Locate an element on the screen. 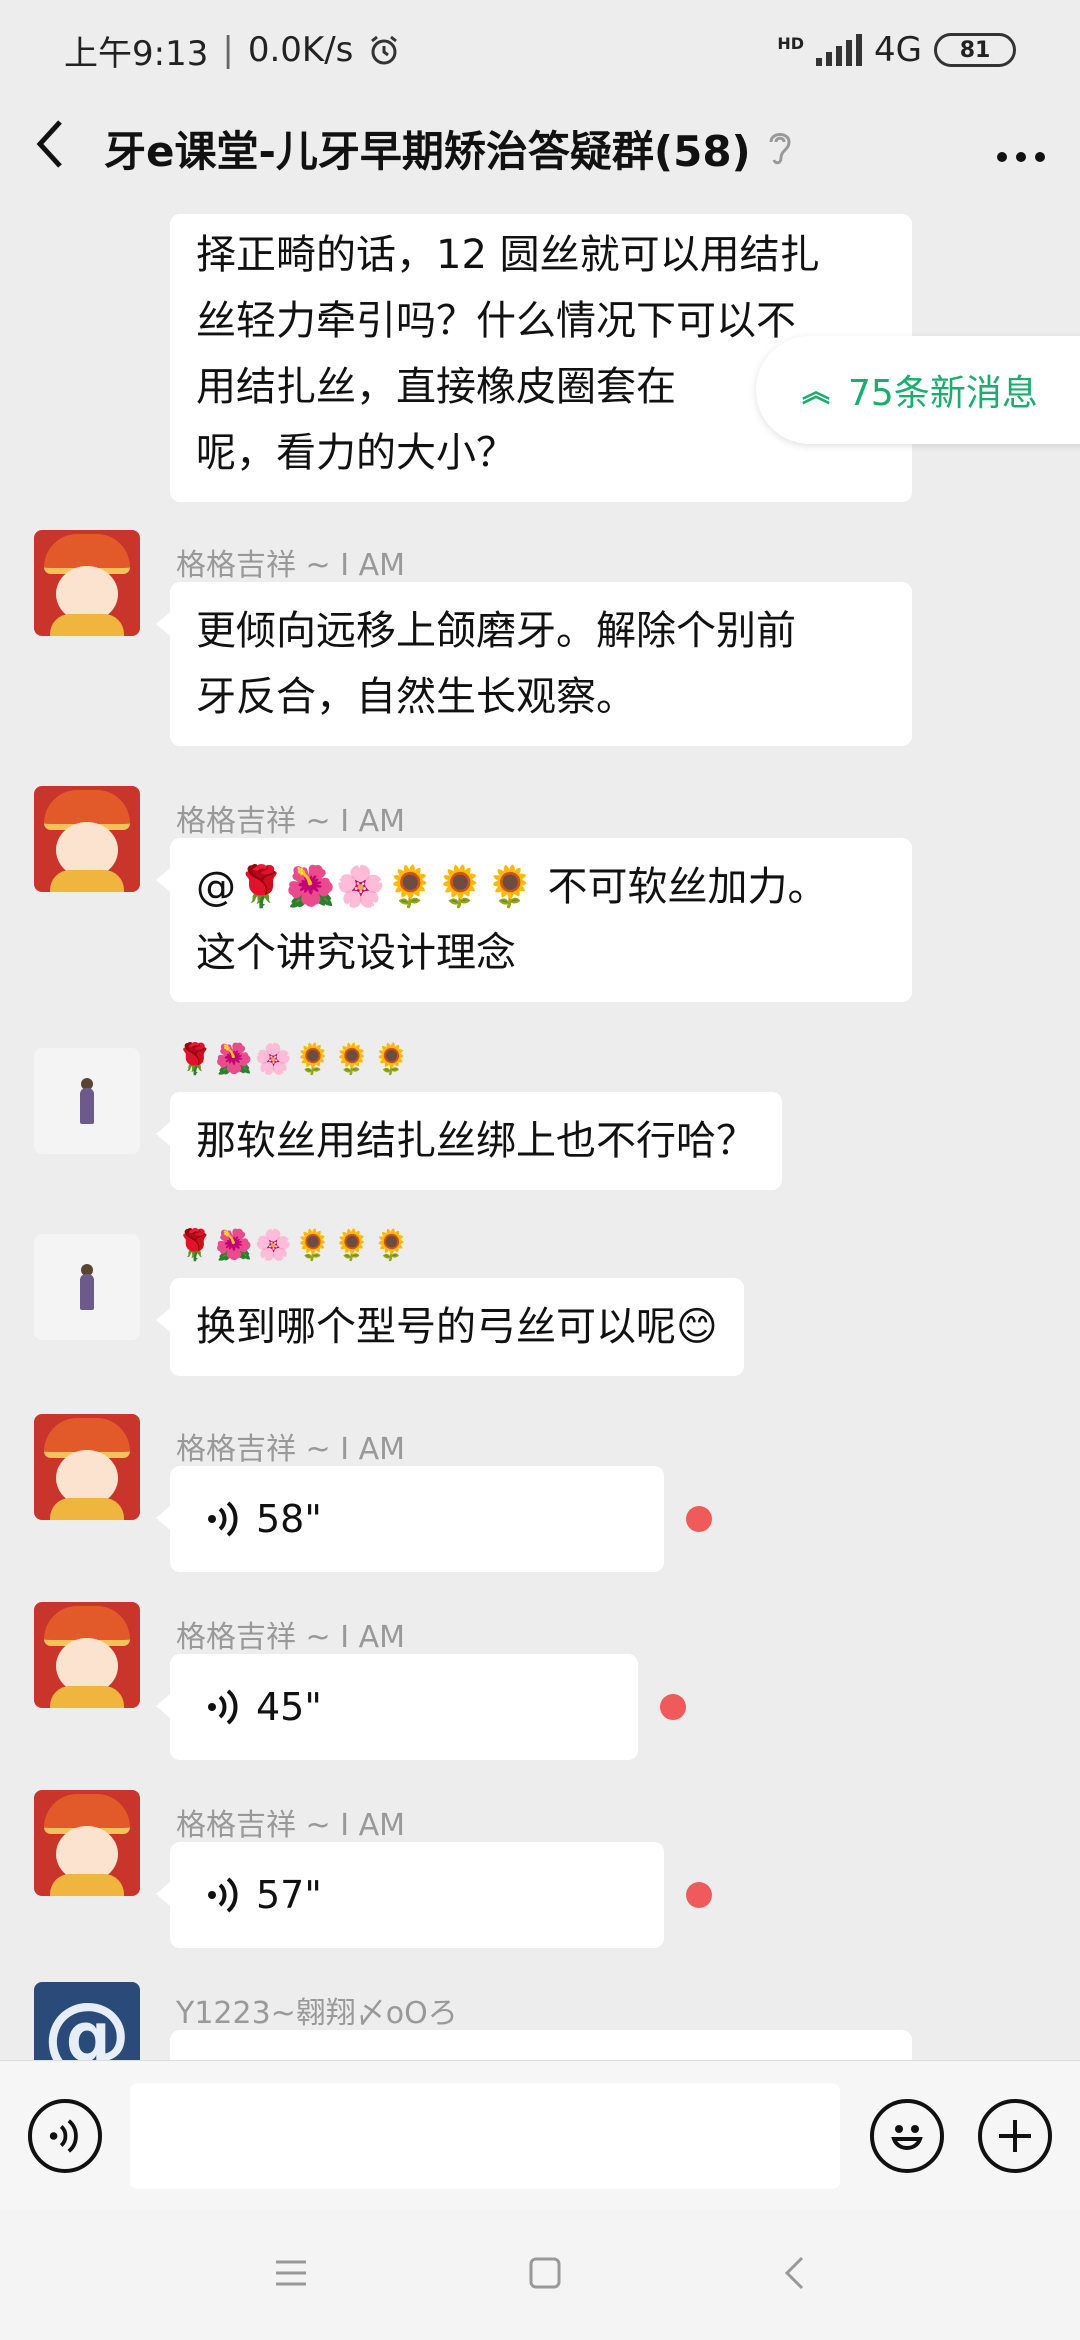 This screenshot has height=2340, width=1080. more-button is located at coordinates (1021, 148).